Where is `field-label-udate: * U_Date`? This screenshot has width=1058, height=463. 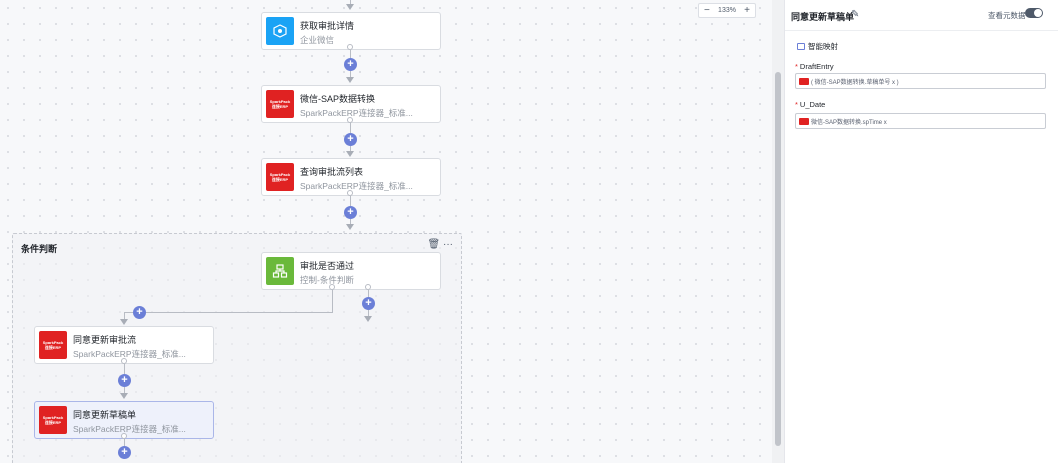
field-label-udate: * U_Date is located at coordinates (810, 104).